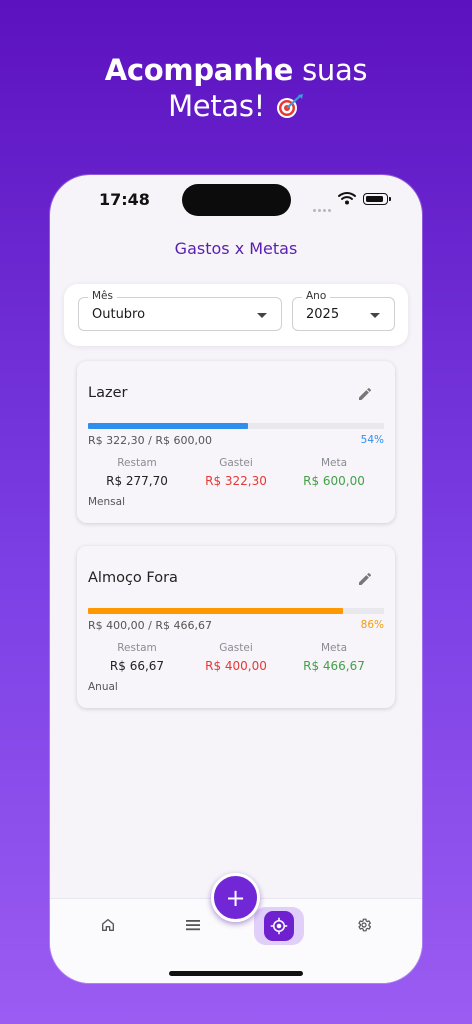  Describe the element at coordinates (150, 440) in the screenshot. I see `spent-ratio: R$ 322,30 / R$ 600,00` at that location.